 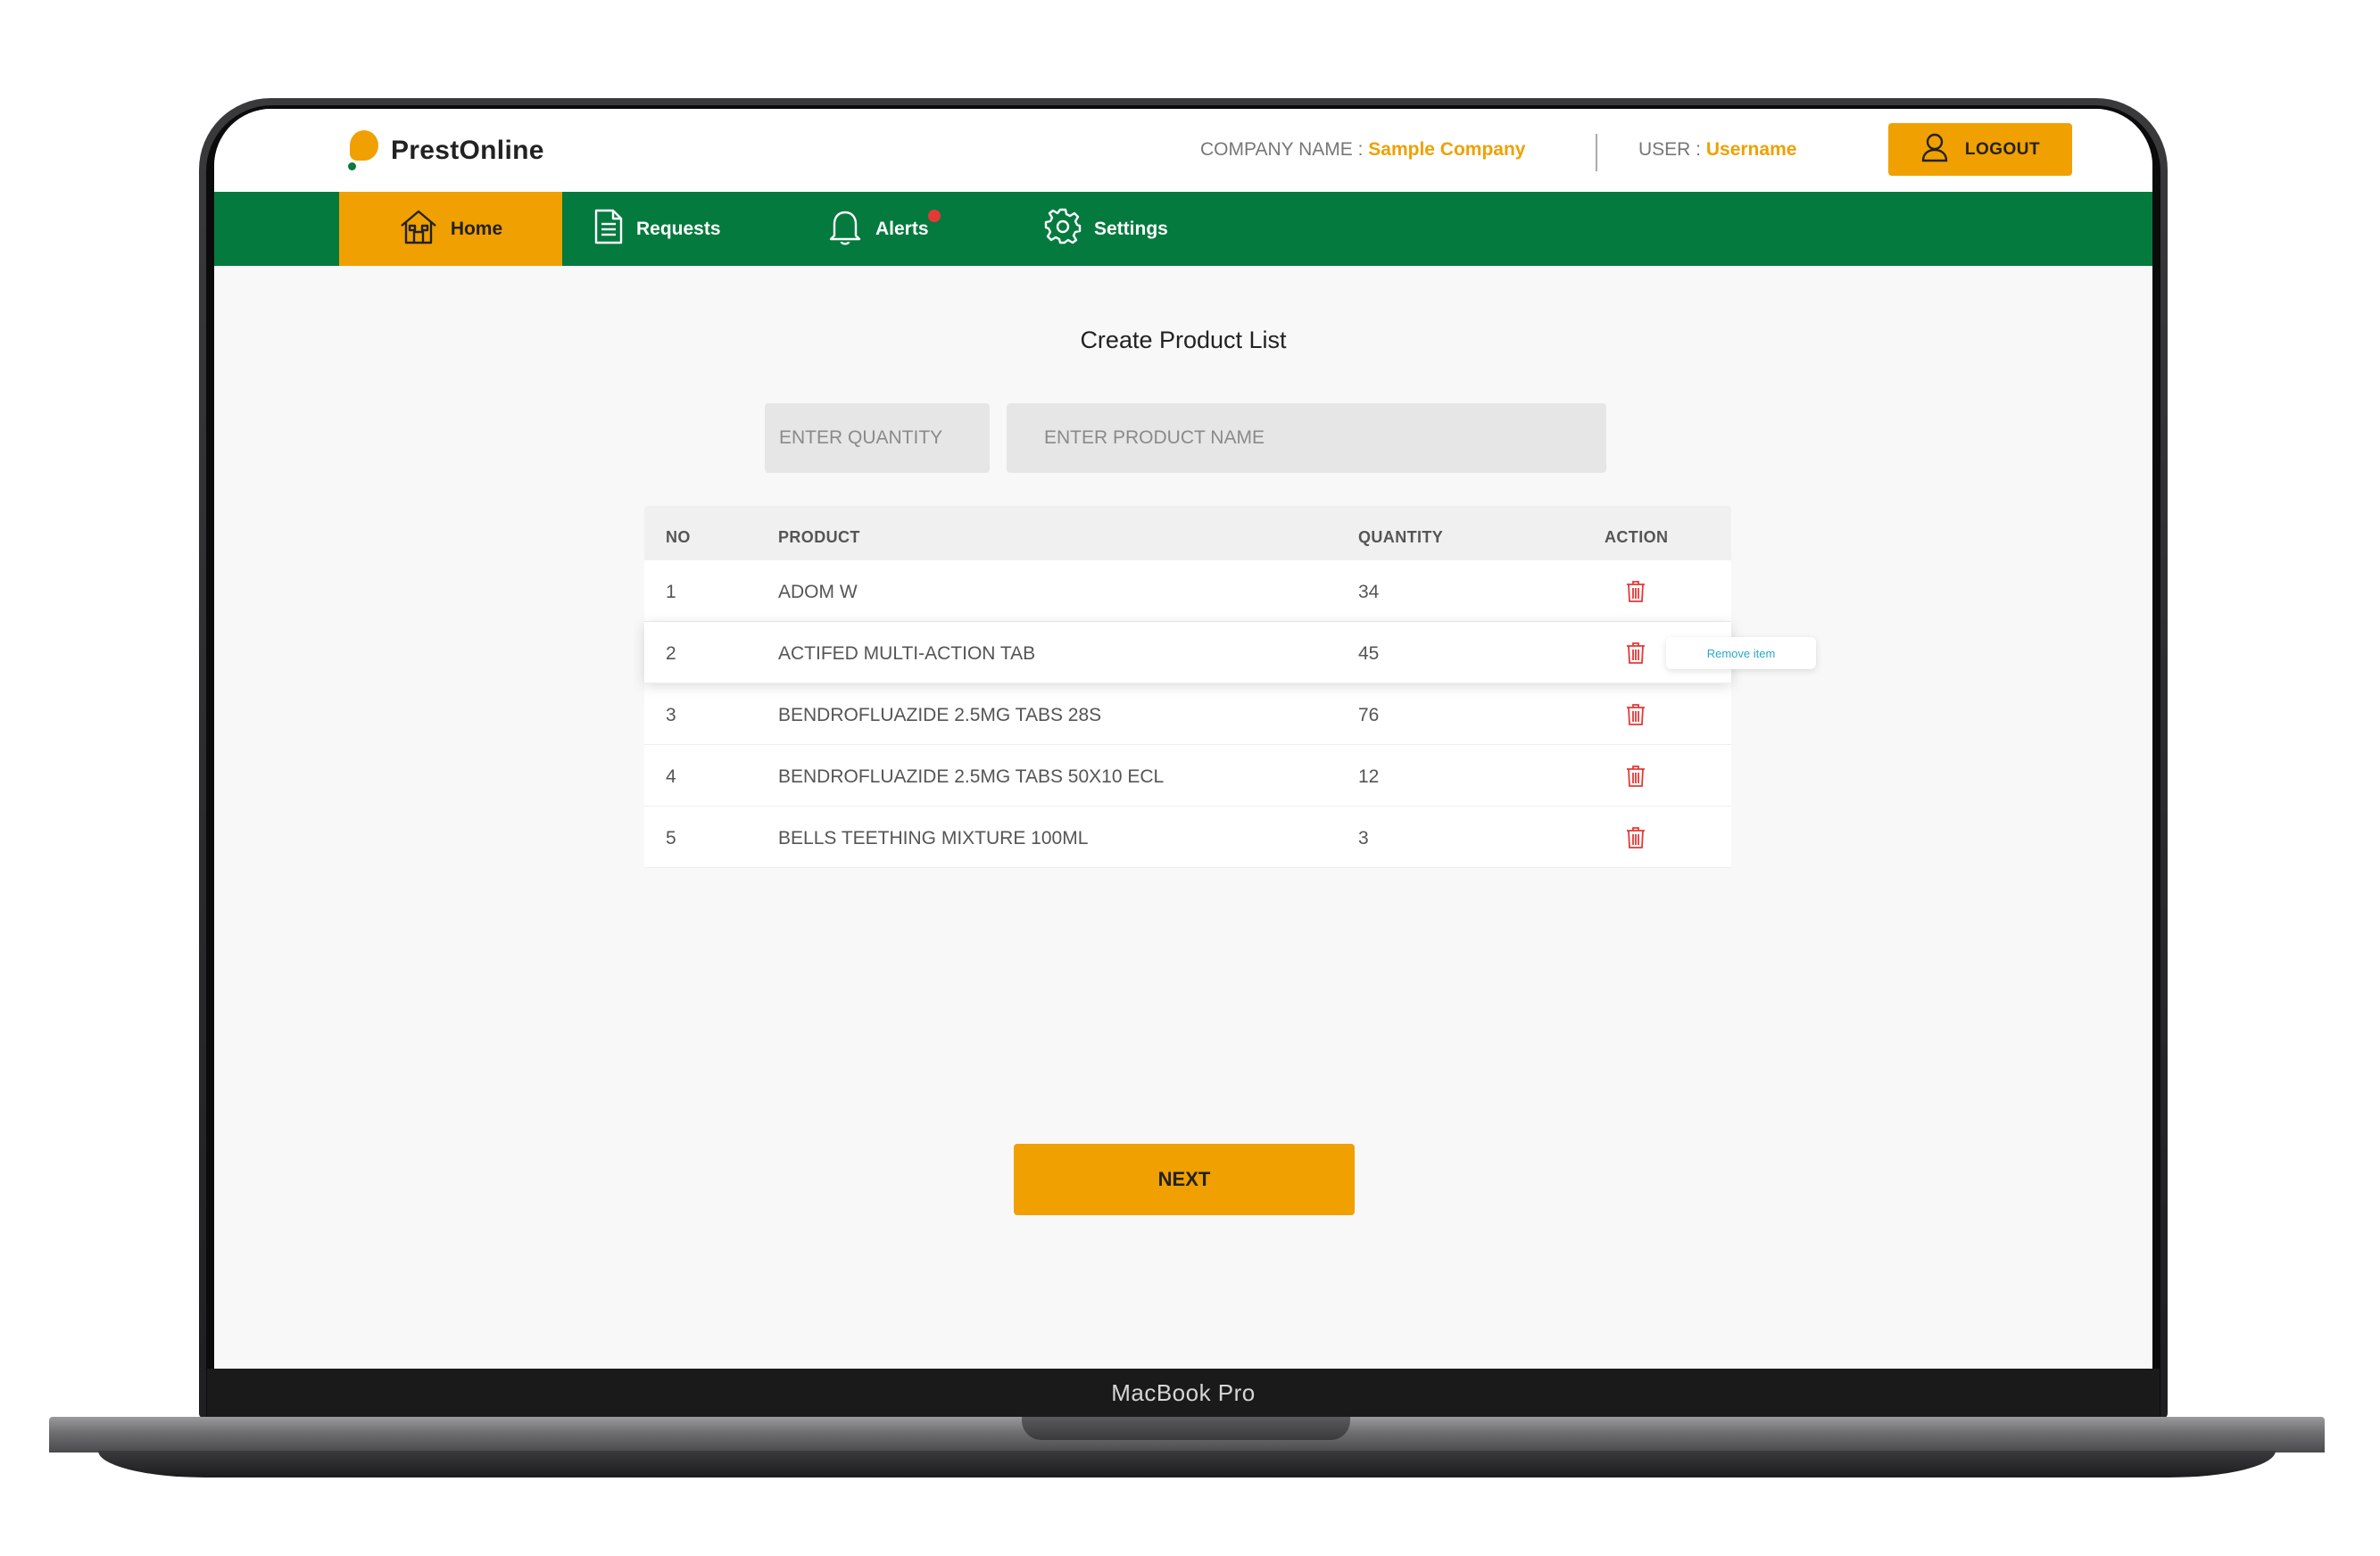 What do you see at coordinates (1369, 653) in the screenshot?
I see `cell-quantity: 45` at bounding box center [1369, 653].